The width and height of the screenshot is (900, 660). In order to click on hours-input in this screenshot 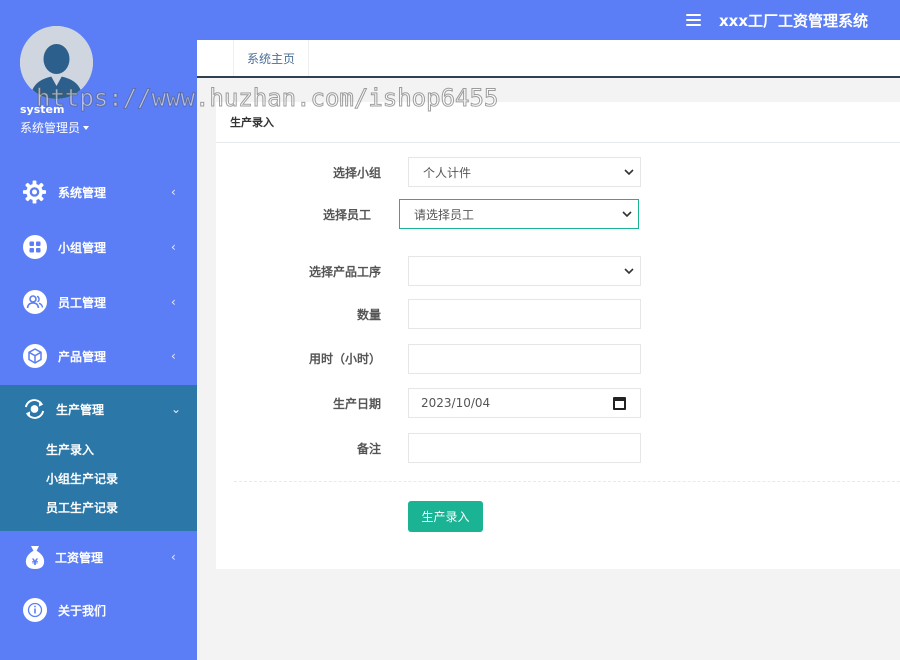, I will do `click(524, 359)`.